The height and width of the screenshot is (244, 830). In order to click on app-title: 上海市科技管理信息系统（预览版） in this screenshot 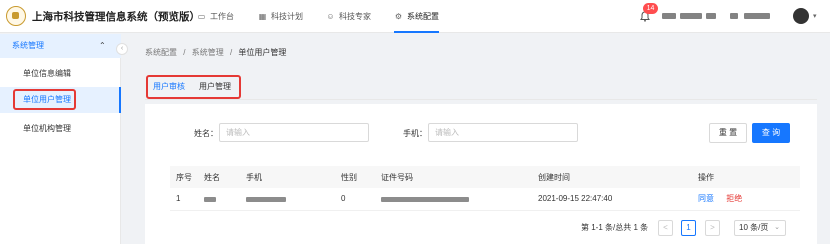, I will do `click(116, 17)`.